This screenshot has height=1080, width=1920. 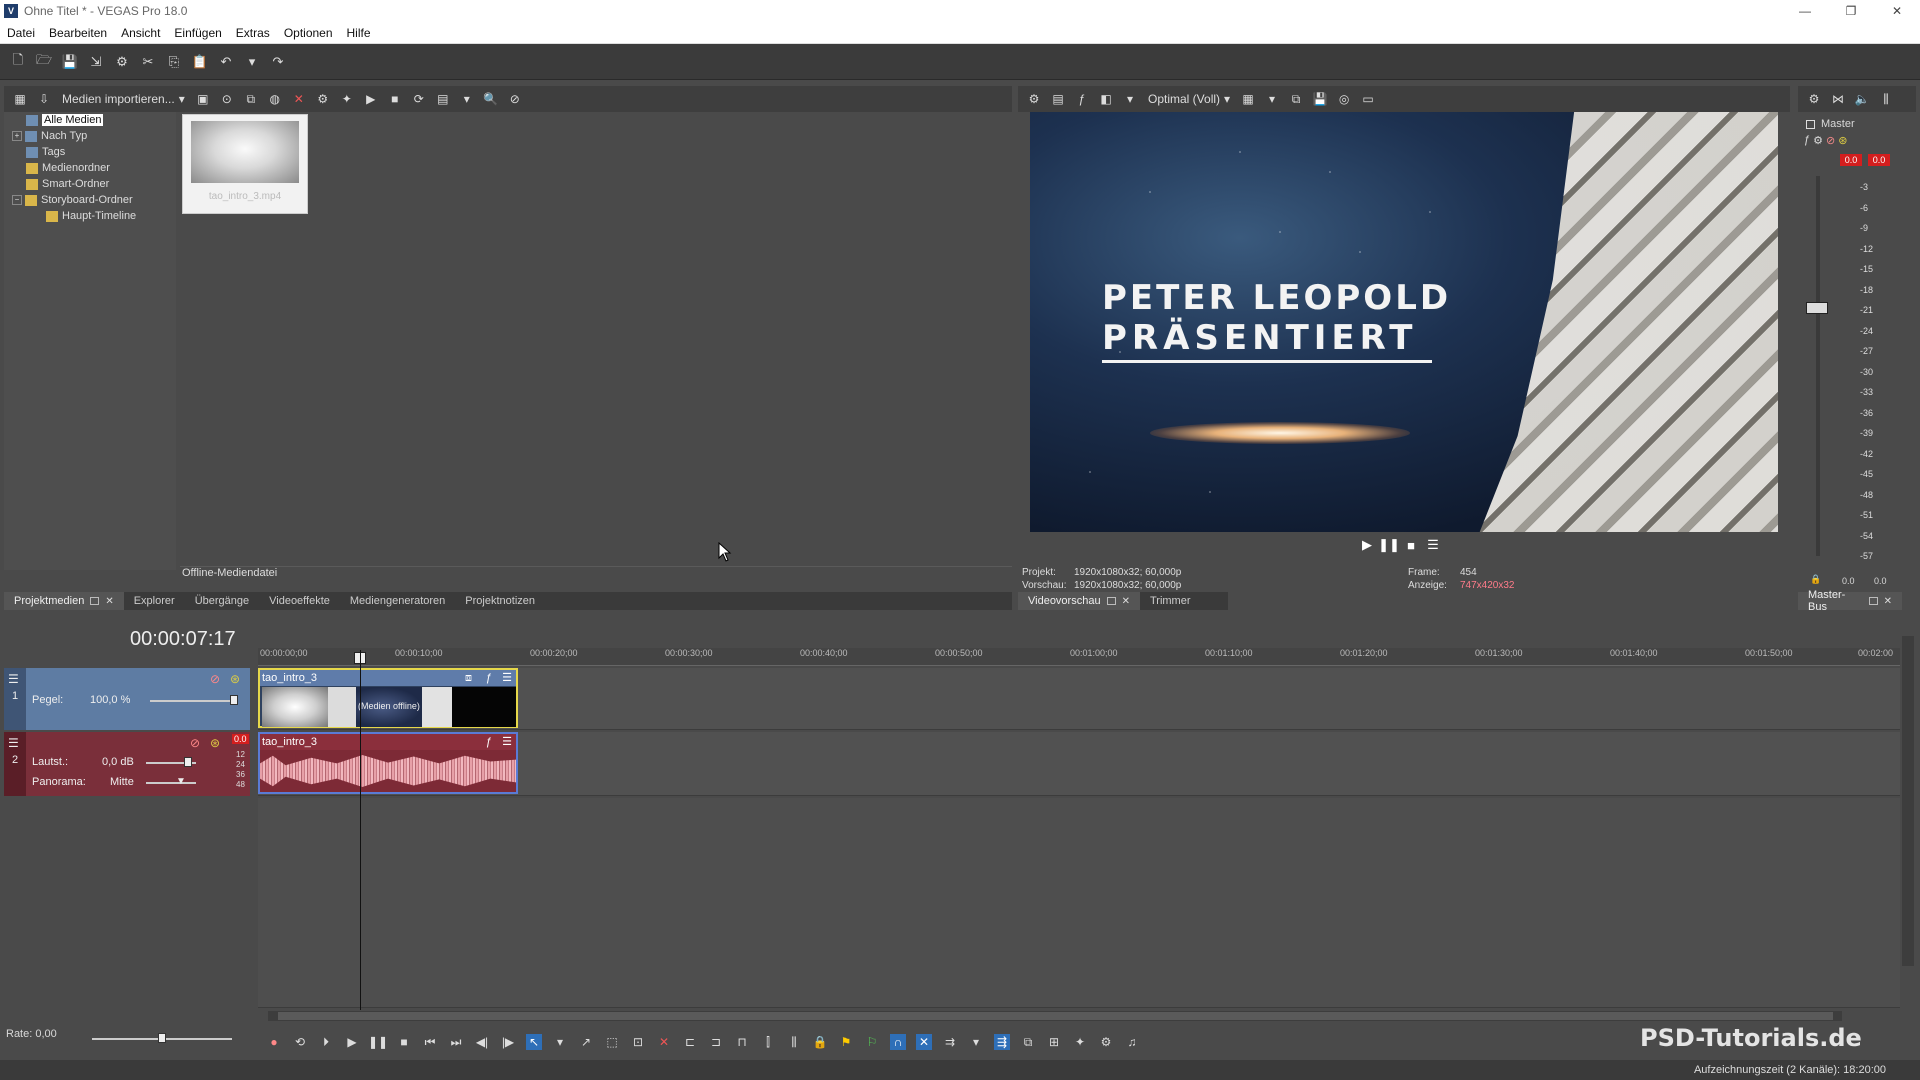 I want to click on undo-icon: ↶, so click(x=226, y=62).